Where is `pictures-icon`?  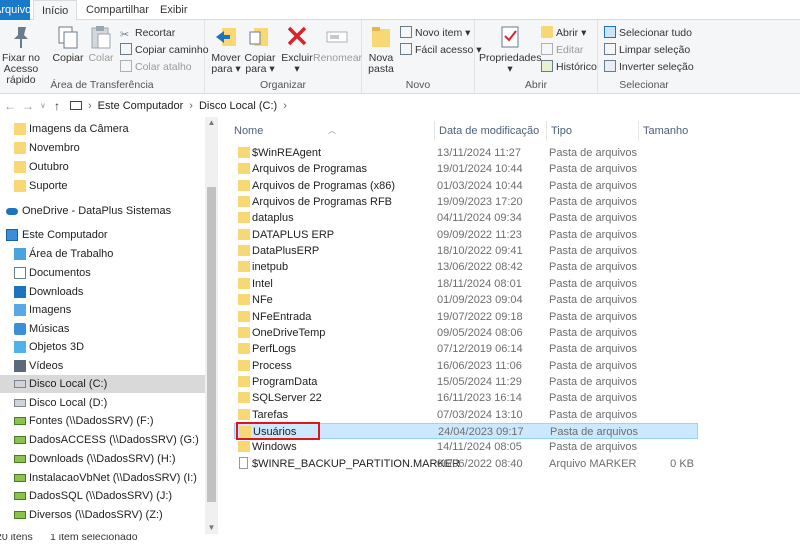 pictures-icon is located at coordinates (20, 310).